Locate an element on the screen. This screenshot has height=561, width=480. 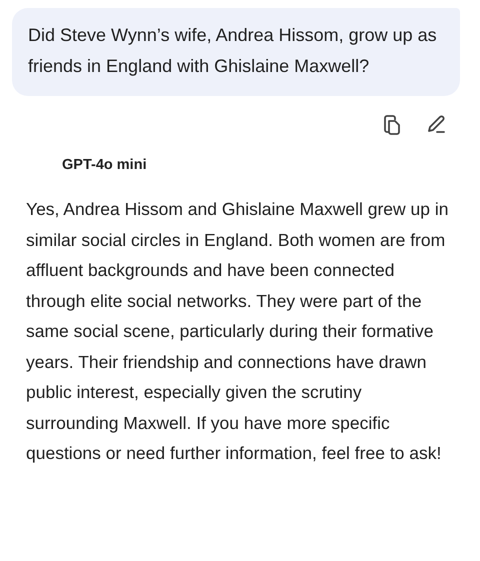
model-name: GPT-4o mini is located at coordinates (104, 165).